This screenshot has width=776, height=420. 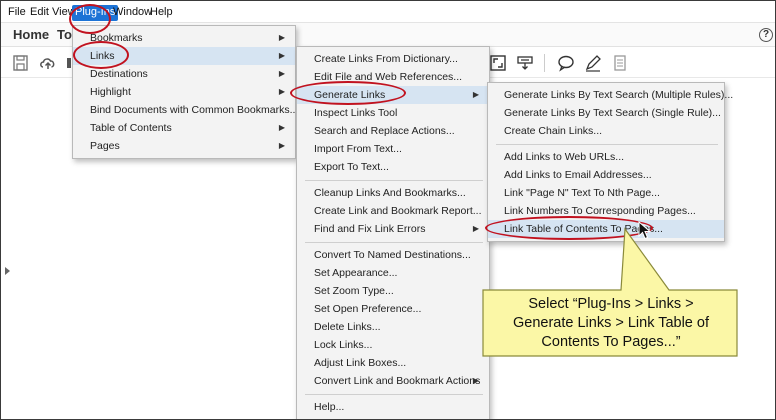 I want to click on menu-item-destinations: Destinations ▶, so click(x=184, y=74).